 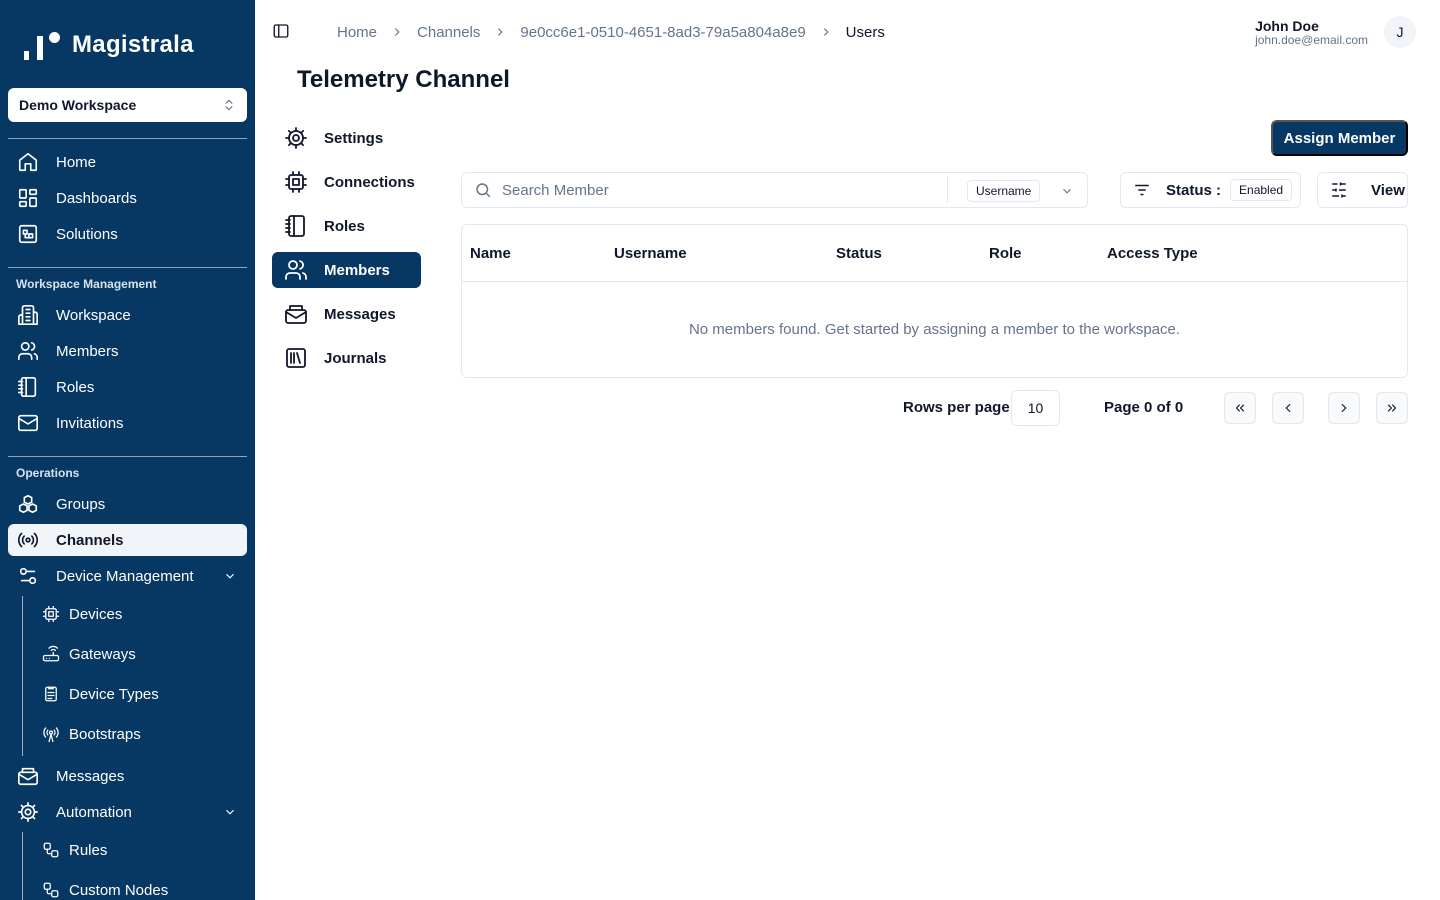 What do you see at coordinates (76, 162) in the screenshot?
I see `sidebar-item-label: Home` at bounding box center [76, 162].